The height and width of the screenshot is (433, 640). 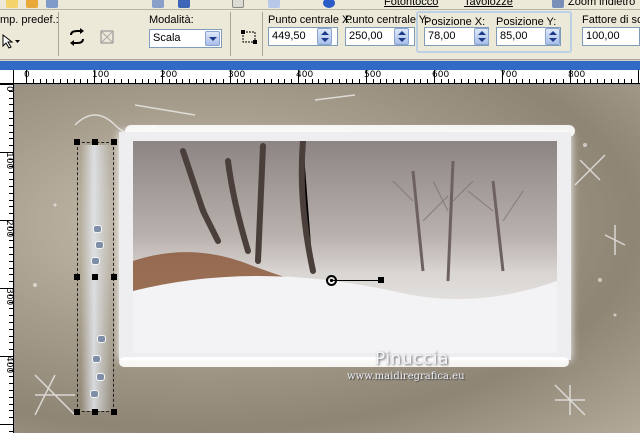 What do you see at coordinates (601, 4) in the screenshot?
I see `menu-zoom-indietro: Zoom indietro` at bounding box center [601, 4].